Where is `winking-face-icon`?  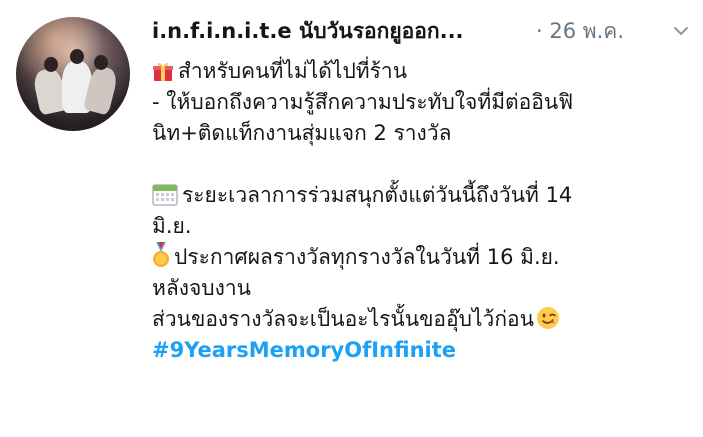 winking-face-icon is located at coordinates (548, 318).